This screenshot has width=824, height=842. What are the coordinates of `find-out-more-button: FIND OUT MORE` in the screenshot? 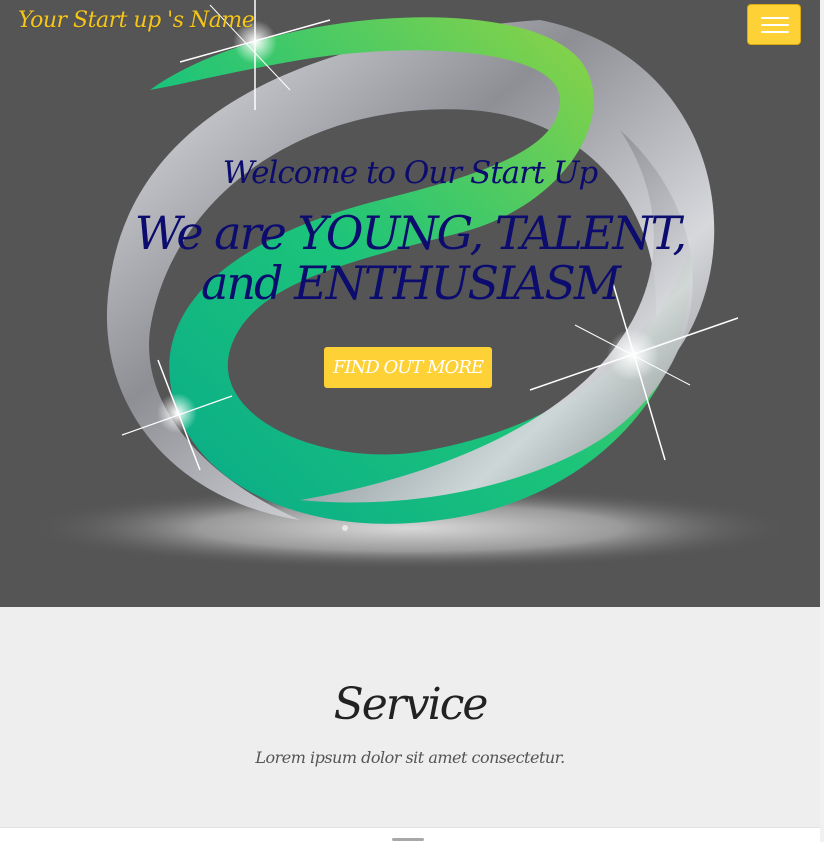 It's located at (408, 367).